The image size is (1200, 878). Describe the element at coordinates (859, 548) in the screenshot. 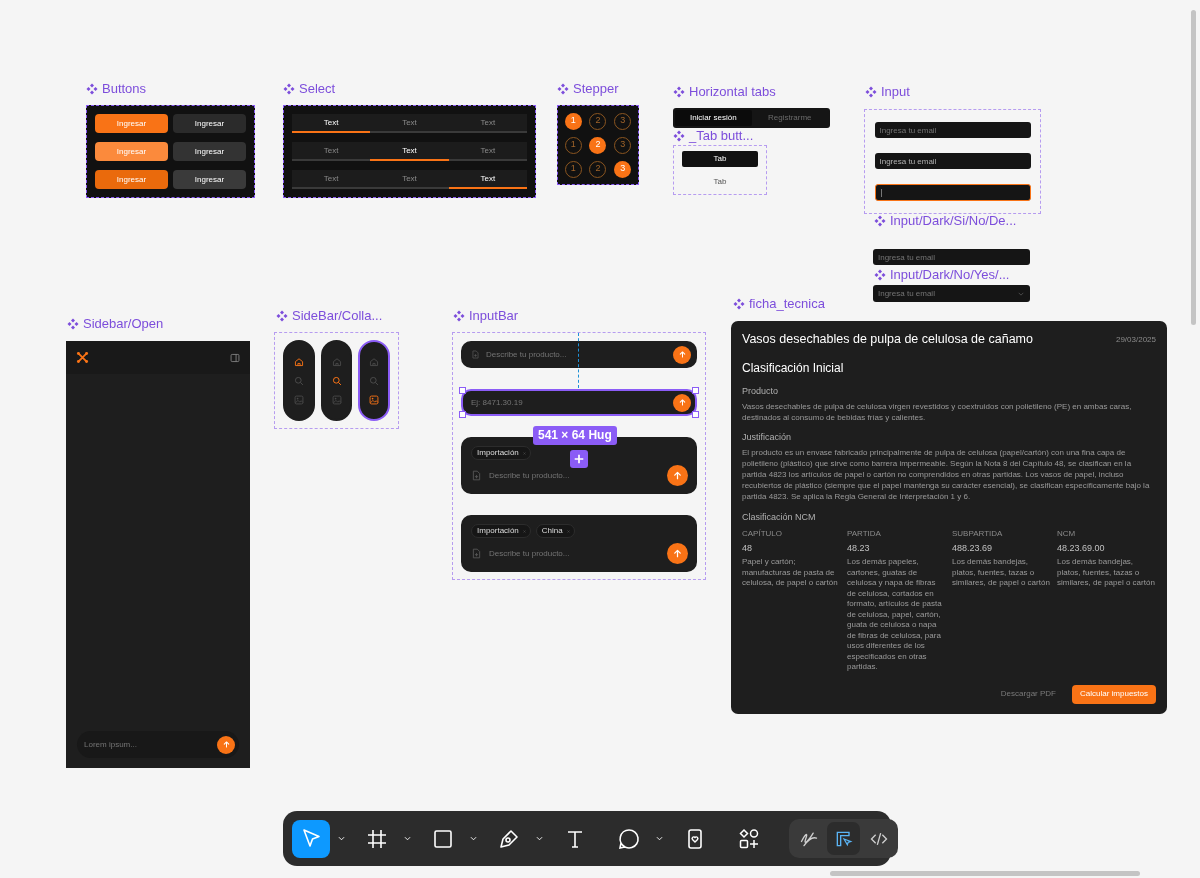

I see `code-value: 48.23` at that location.